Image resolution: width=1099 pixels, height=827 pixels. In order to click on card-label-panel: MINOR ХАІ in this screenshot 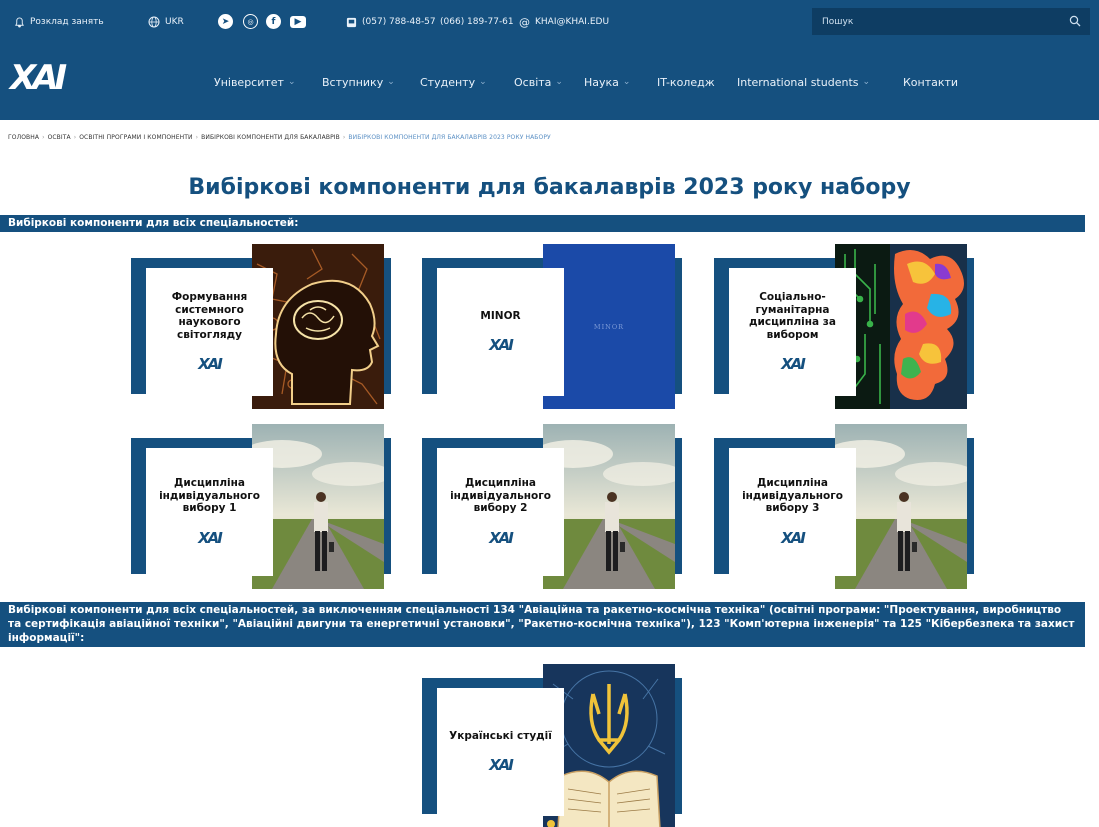, I will do `click(500, 332)`.